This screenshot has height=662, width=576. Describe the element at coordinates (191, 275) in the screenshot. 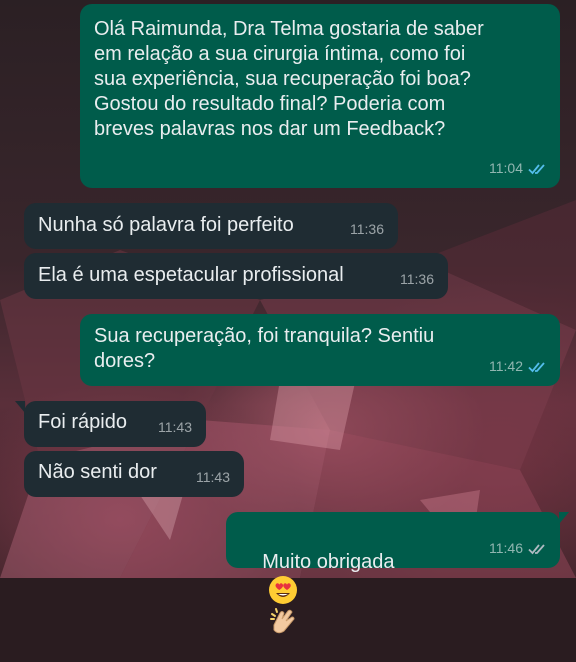

I see `message-text: Ela é uma espetacular profissional` at that location.